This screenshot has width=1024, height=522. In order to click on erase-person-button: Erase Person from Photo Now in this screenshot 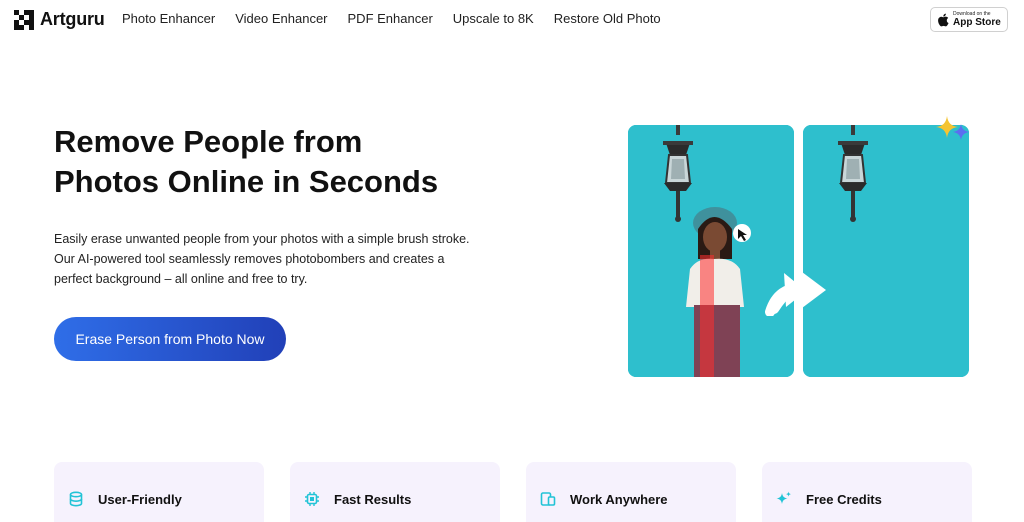, I will do `click(170, 339)`.